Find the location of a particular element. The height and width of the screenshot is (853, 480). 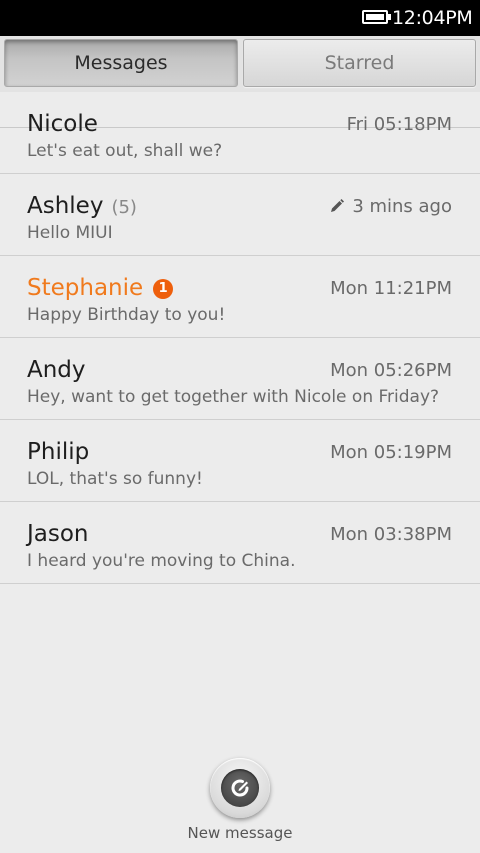

message-time: Mon 05:26PM is located at coordinates (391, 370).